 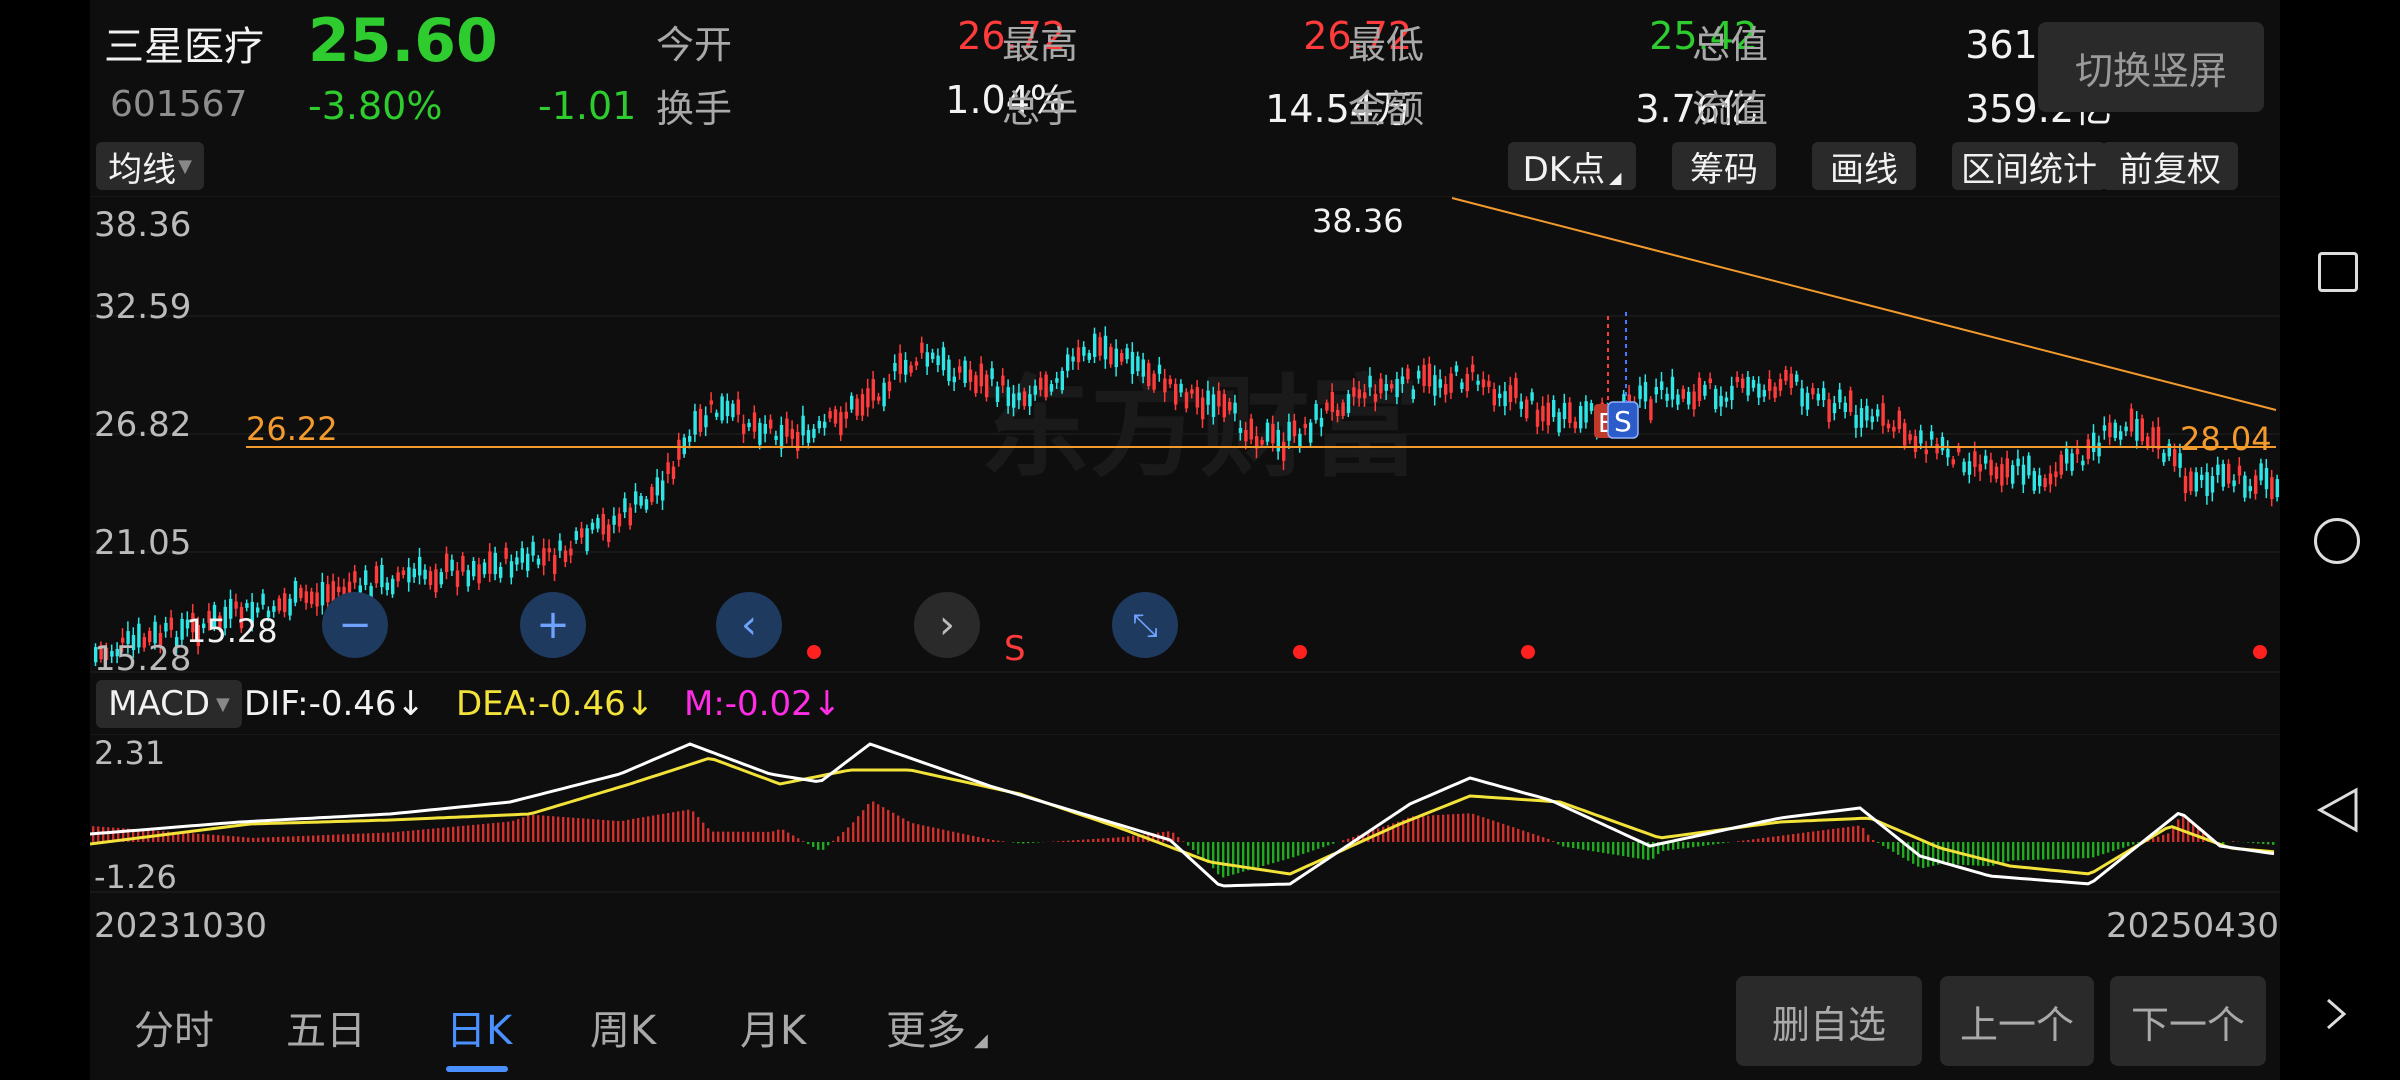 I want to click on indicator-label: MACD, so click(x=159, y=704).